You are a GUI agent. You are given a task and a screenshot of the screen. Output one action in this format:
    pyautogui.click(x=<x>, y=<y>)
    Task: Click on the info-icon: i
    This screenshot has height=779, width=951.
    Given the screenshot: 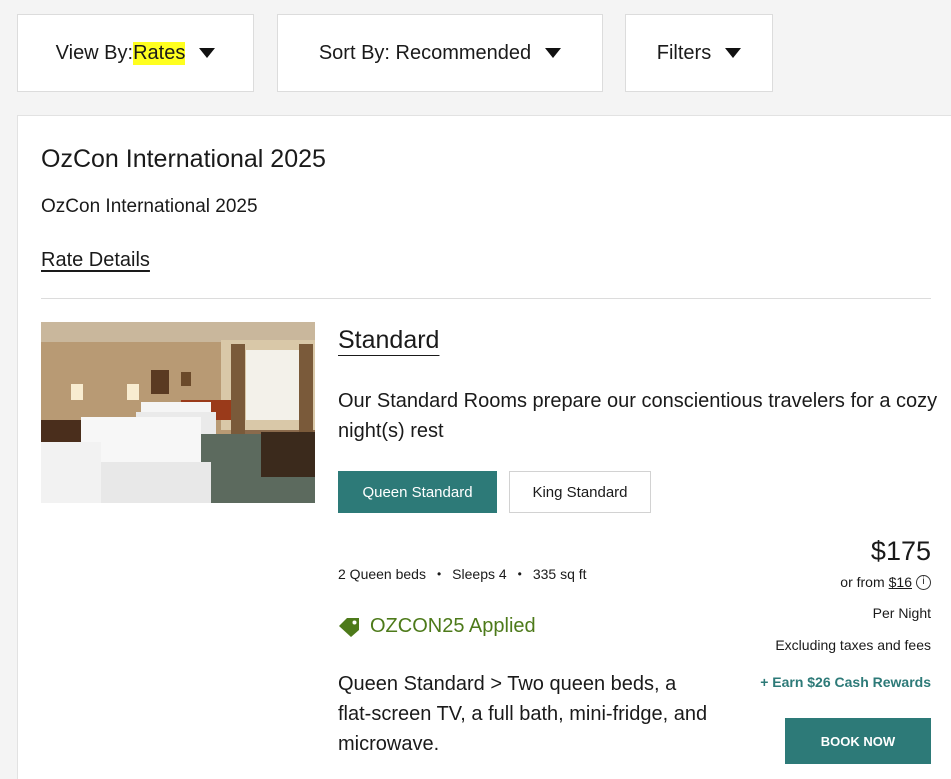 What is the action you would take?
    pyautogui.click(x=923, y=582)
    